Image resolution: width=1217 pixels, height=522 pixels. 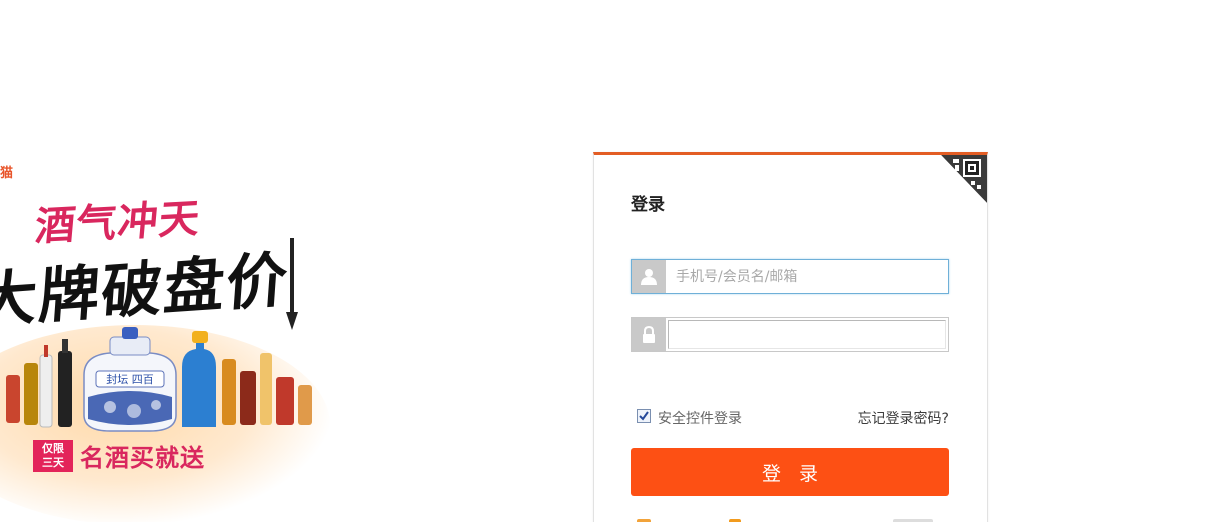 What do you see at coordinates (159, 379) in the screenshot?
I see `liquor-bottles-image: 封坛 四百` at bounding box center [159, 379].